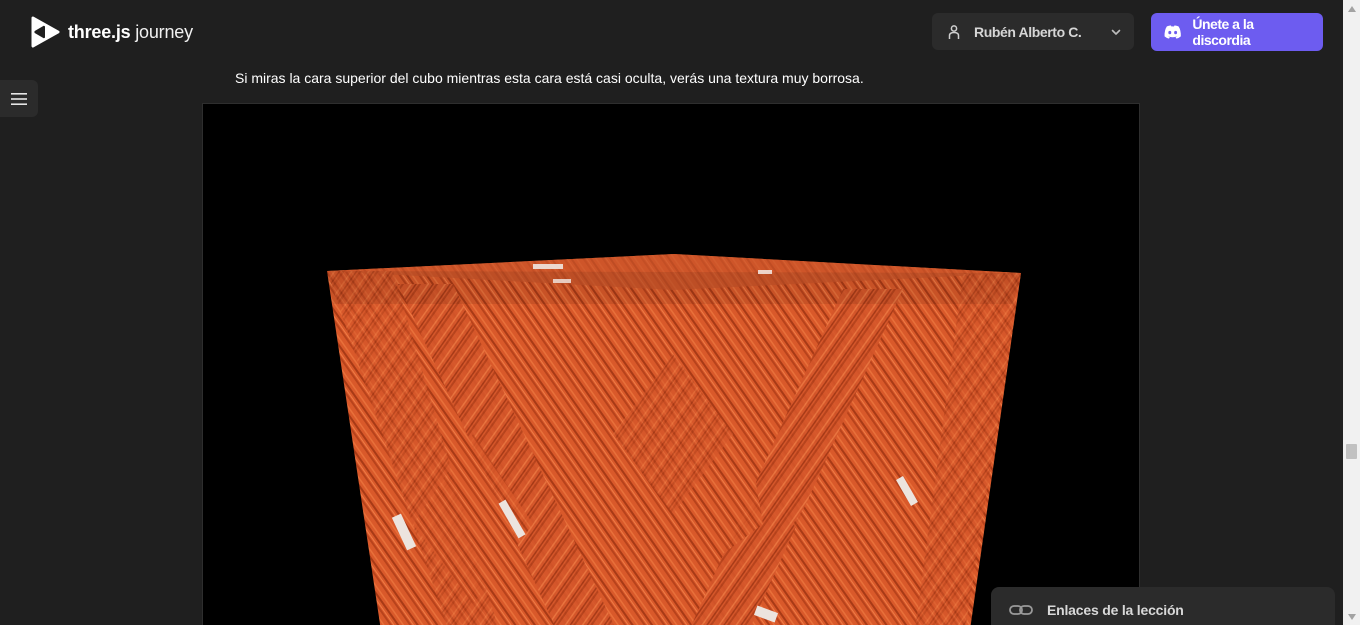 The image size is (1360, 625). What do you see at coordinates (1351, 312) in the screenshot?
I see `page-scrollbar` at bounding box center [1351, 312].